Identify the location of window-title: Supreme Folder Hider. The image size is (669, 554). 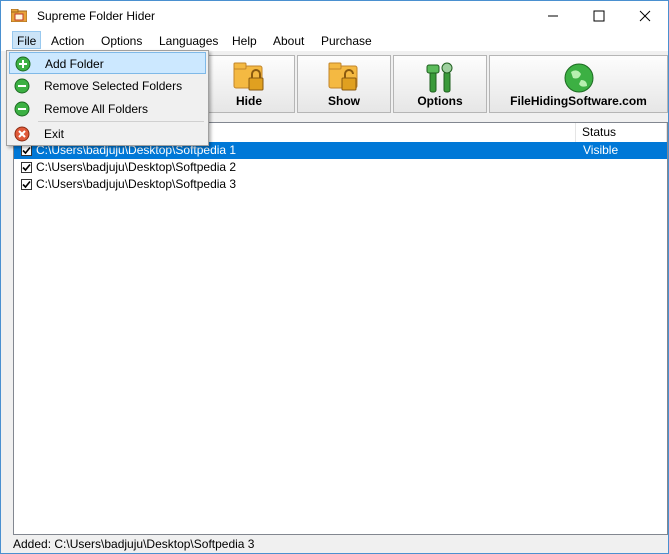
(96, 16).